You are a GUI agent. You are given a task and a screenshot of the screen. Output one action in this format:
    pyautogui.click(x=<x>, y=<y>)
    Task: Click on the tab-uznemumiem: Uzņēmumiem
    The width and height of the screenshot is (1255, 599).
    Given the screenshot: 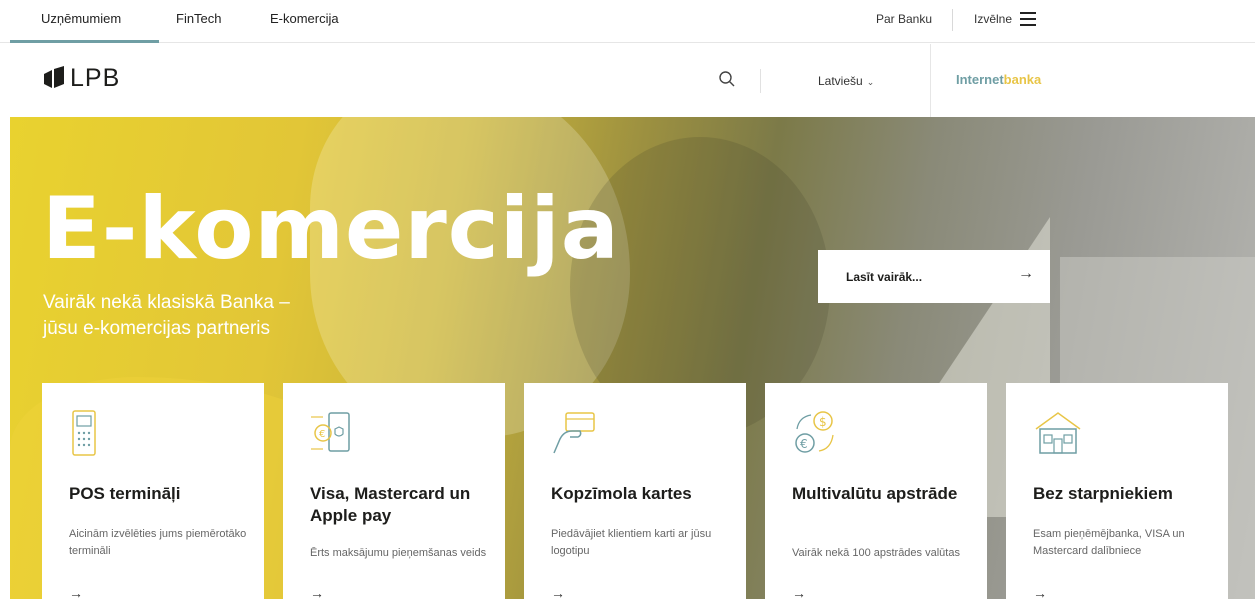 What is the action you would take?
    pyautogui.click(x=81, y=18)
    